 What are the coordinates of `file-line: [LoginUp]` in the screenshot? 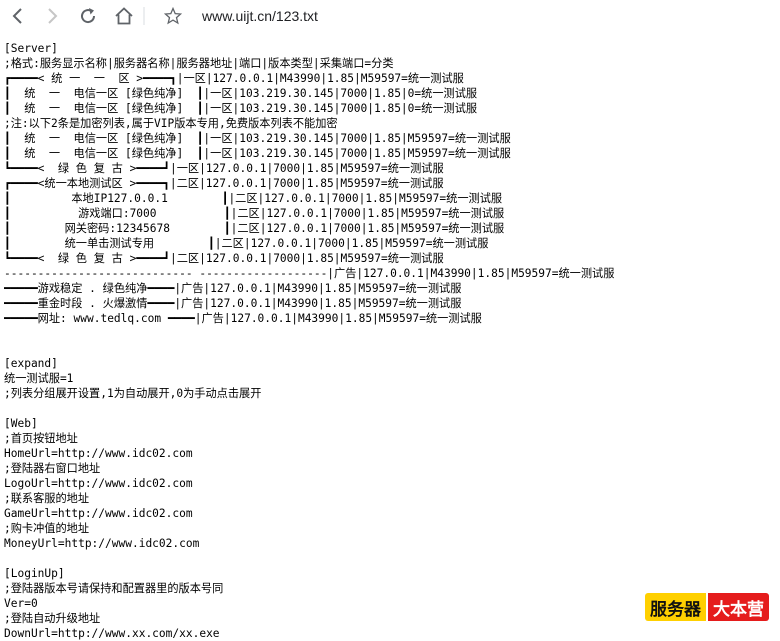 It's located at (34, 573).